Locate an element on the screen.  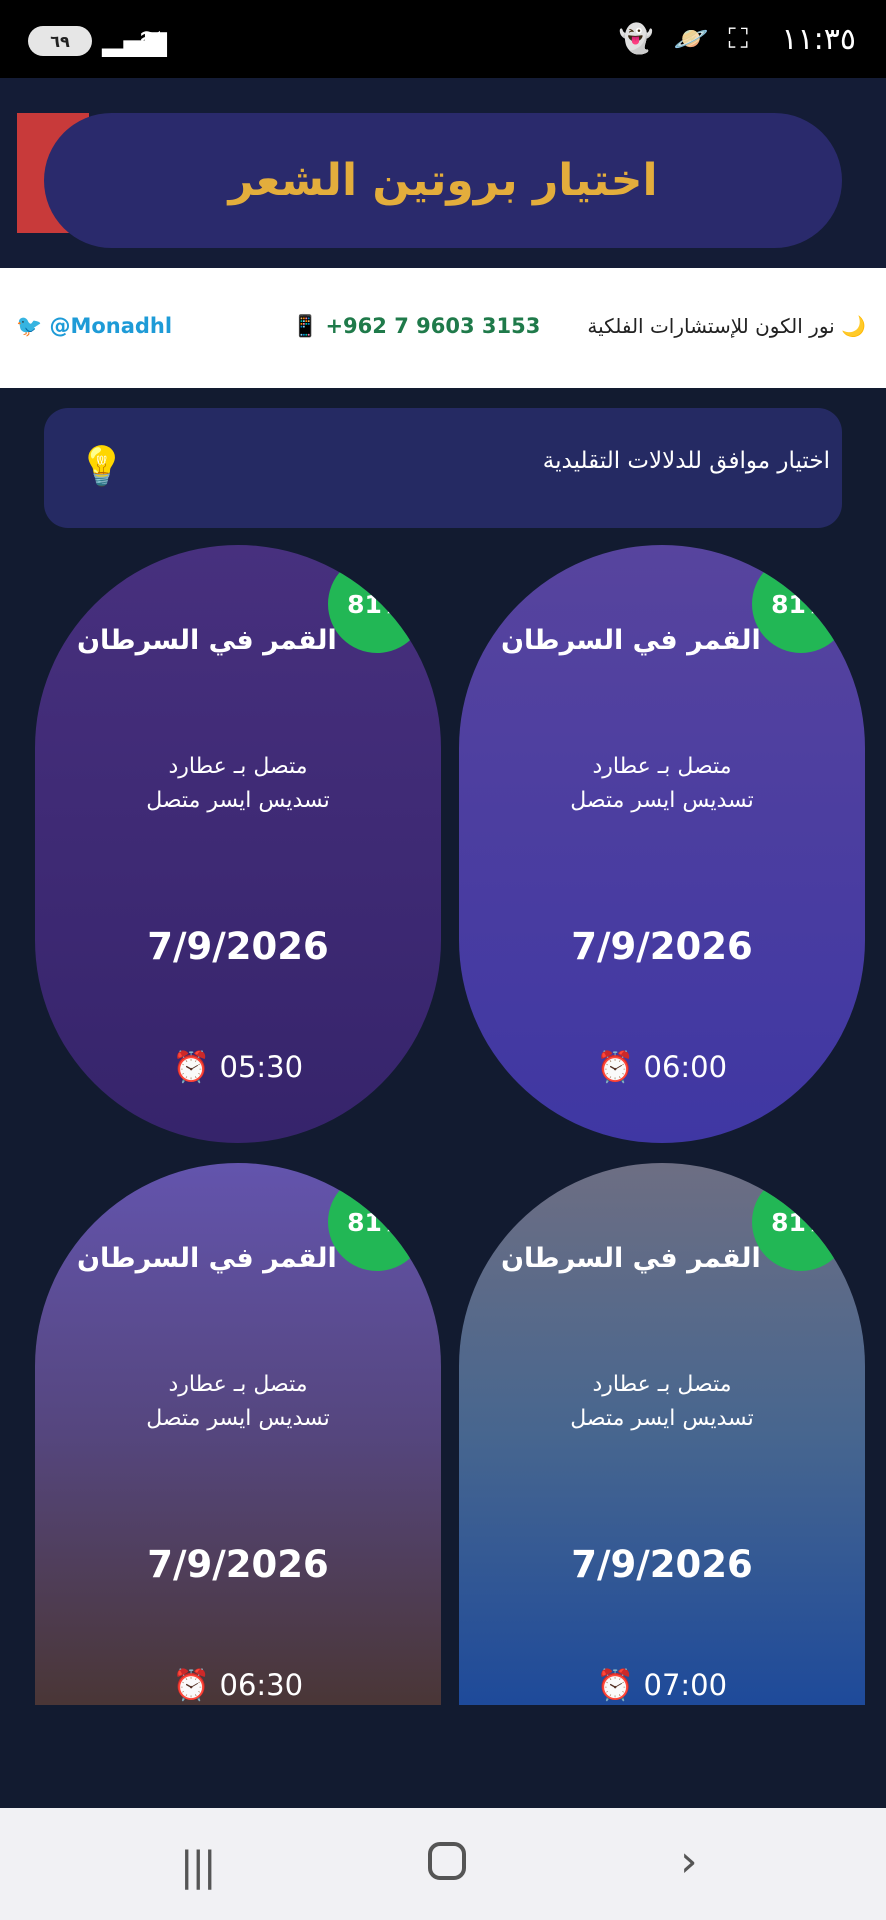
card-time: ⏰ 06:00 is located at coordinates (662, 1067).